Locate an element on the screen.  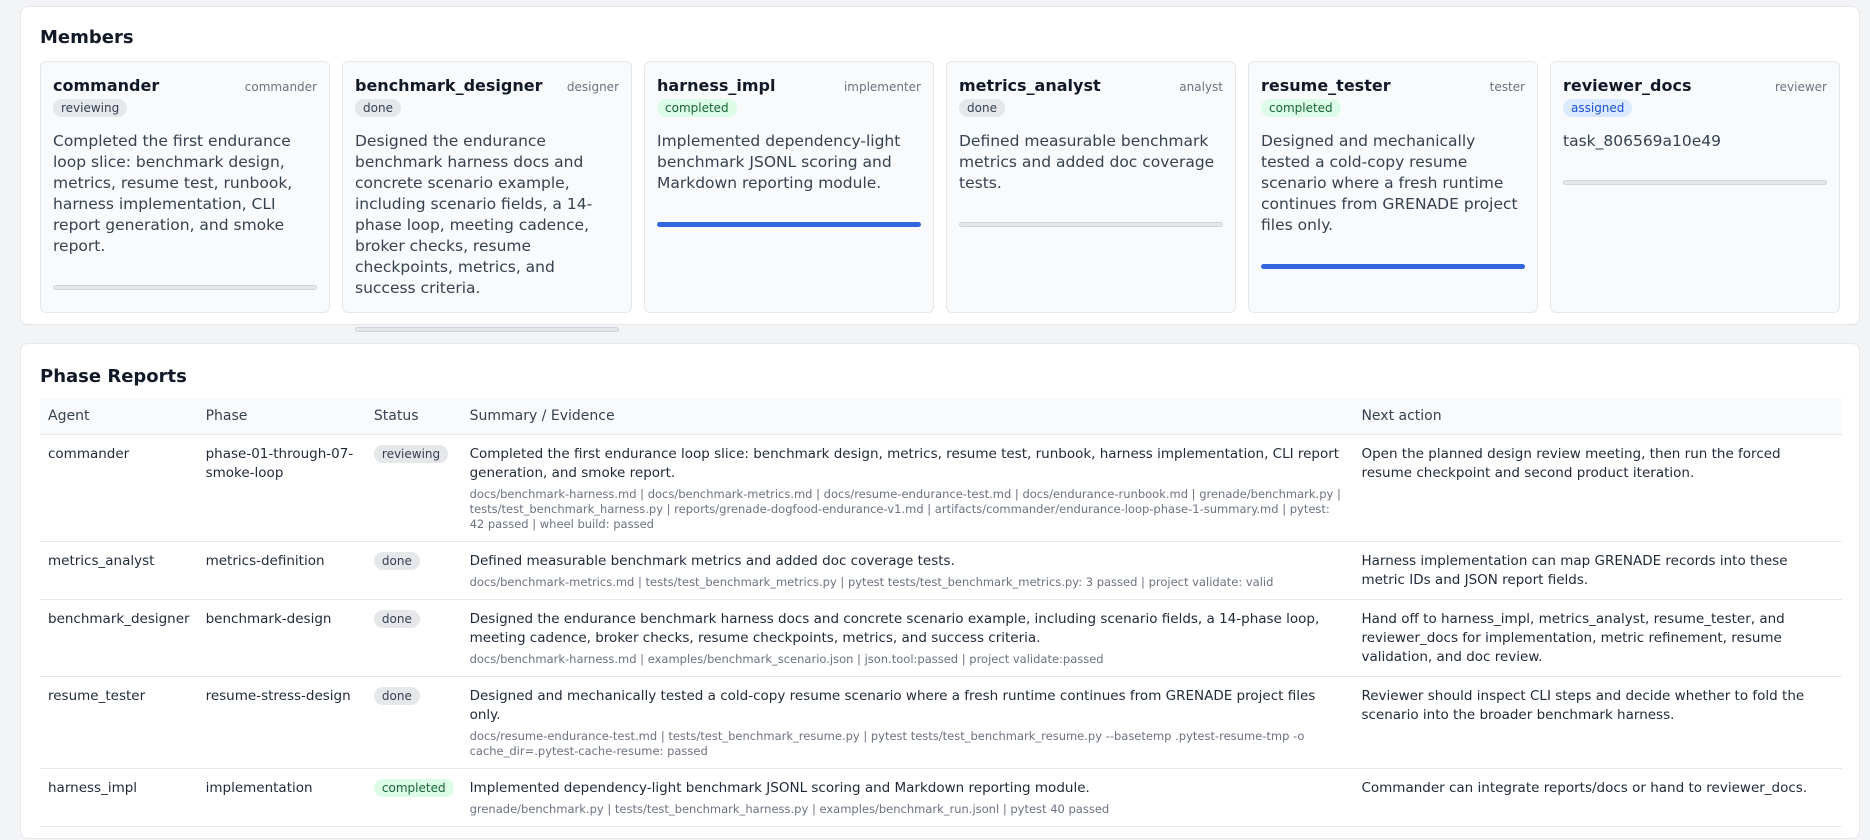
member-role: analyst is located at coordinates (1201, 87).